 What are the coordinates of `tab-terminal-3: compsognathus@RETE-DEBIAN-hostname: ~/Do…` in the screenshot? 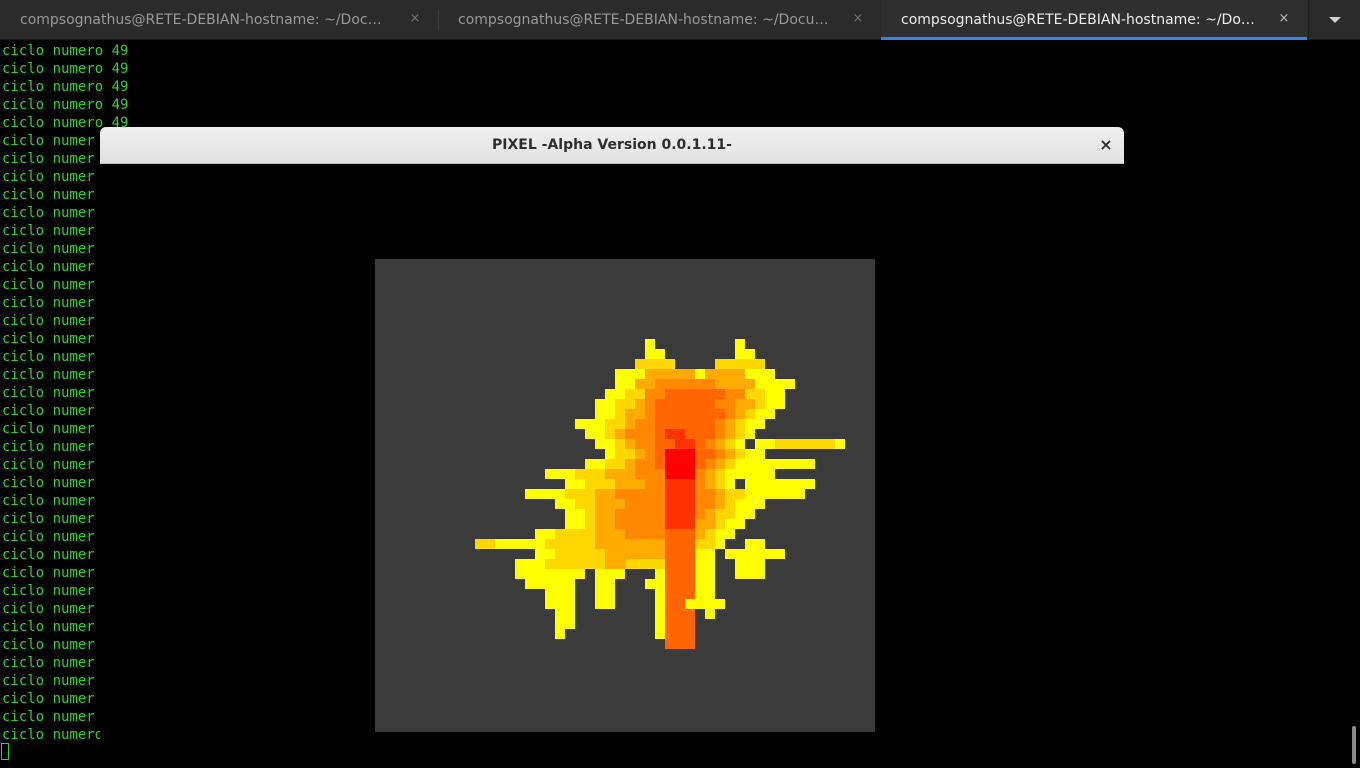 It's located at (1094, 20).